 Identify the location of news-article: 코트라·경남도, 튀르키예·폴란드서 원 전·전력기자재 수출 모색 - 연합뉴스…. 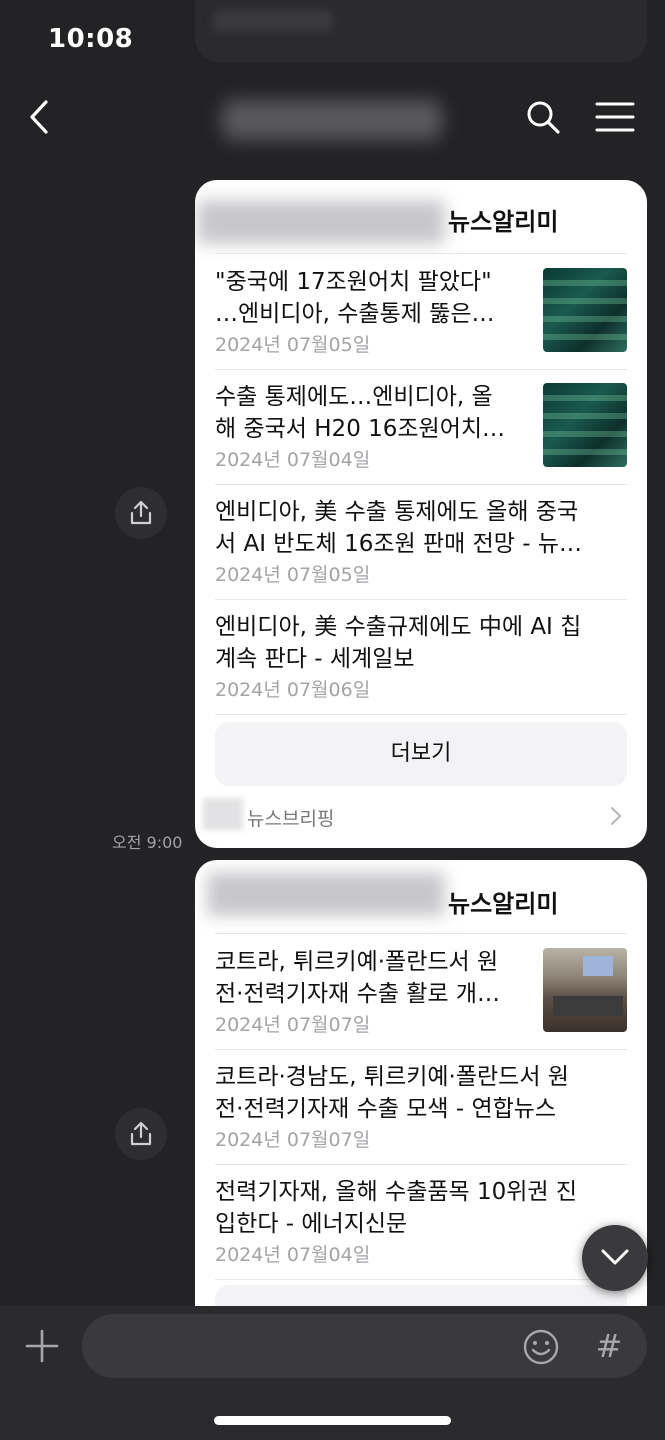
(421, 1106).